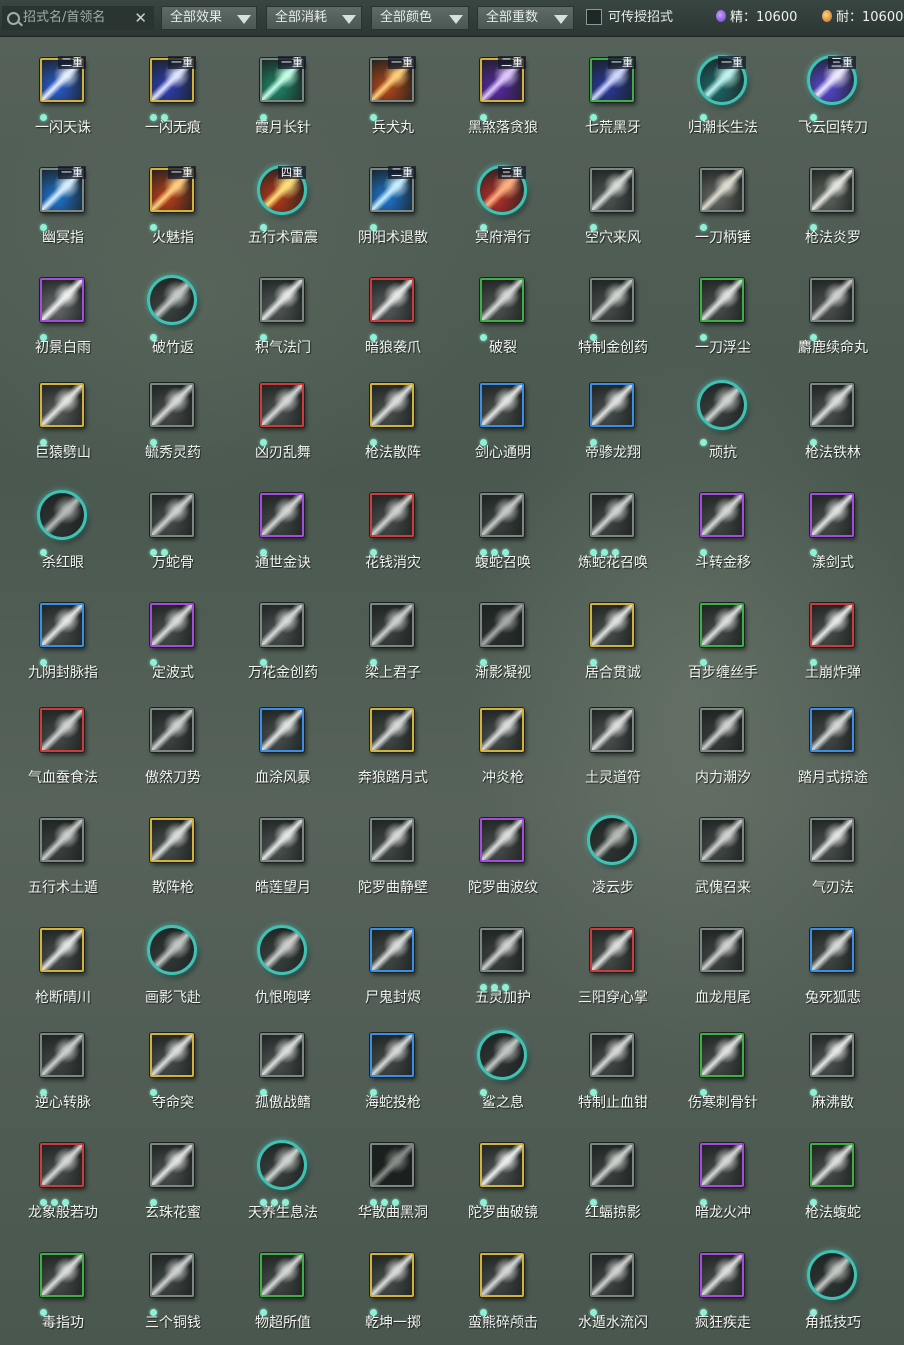  I want to click on skill-slot: 麝鹿续命丸, so click(825, 315).